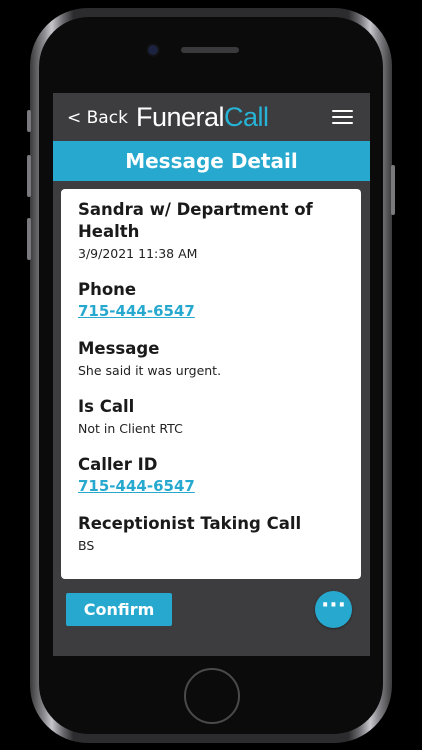 Image resolution: width=422 pixels, height=750 pixels. I want to click on receptionist-label: Receptionist Taking Call, so click(190, 523).